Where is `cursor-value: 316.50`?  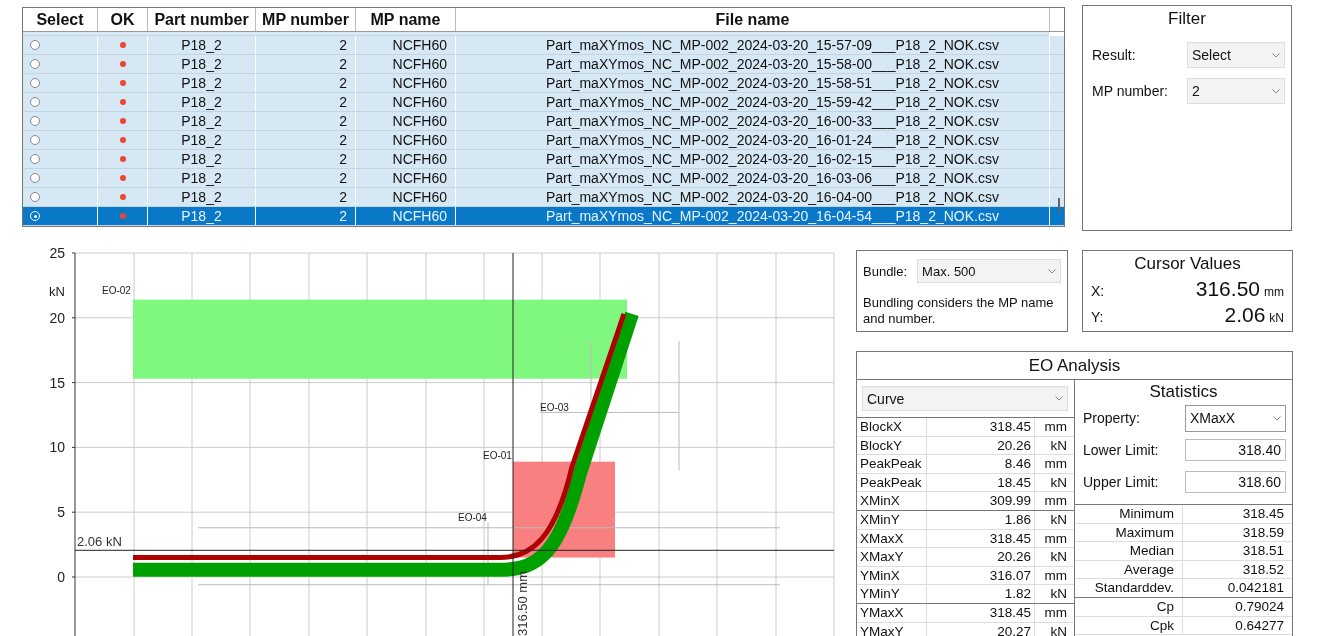 cursor-value: 316.50 is located at coordinates (1227, 289).